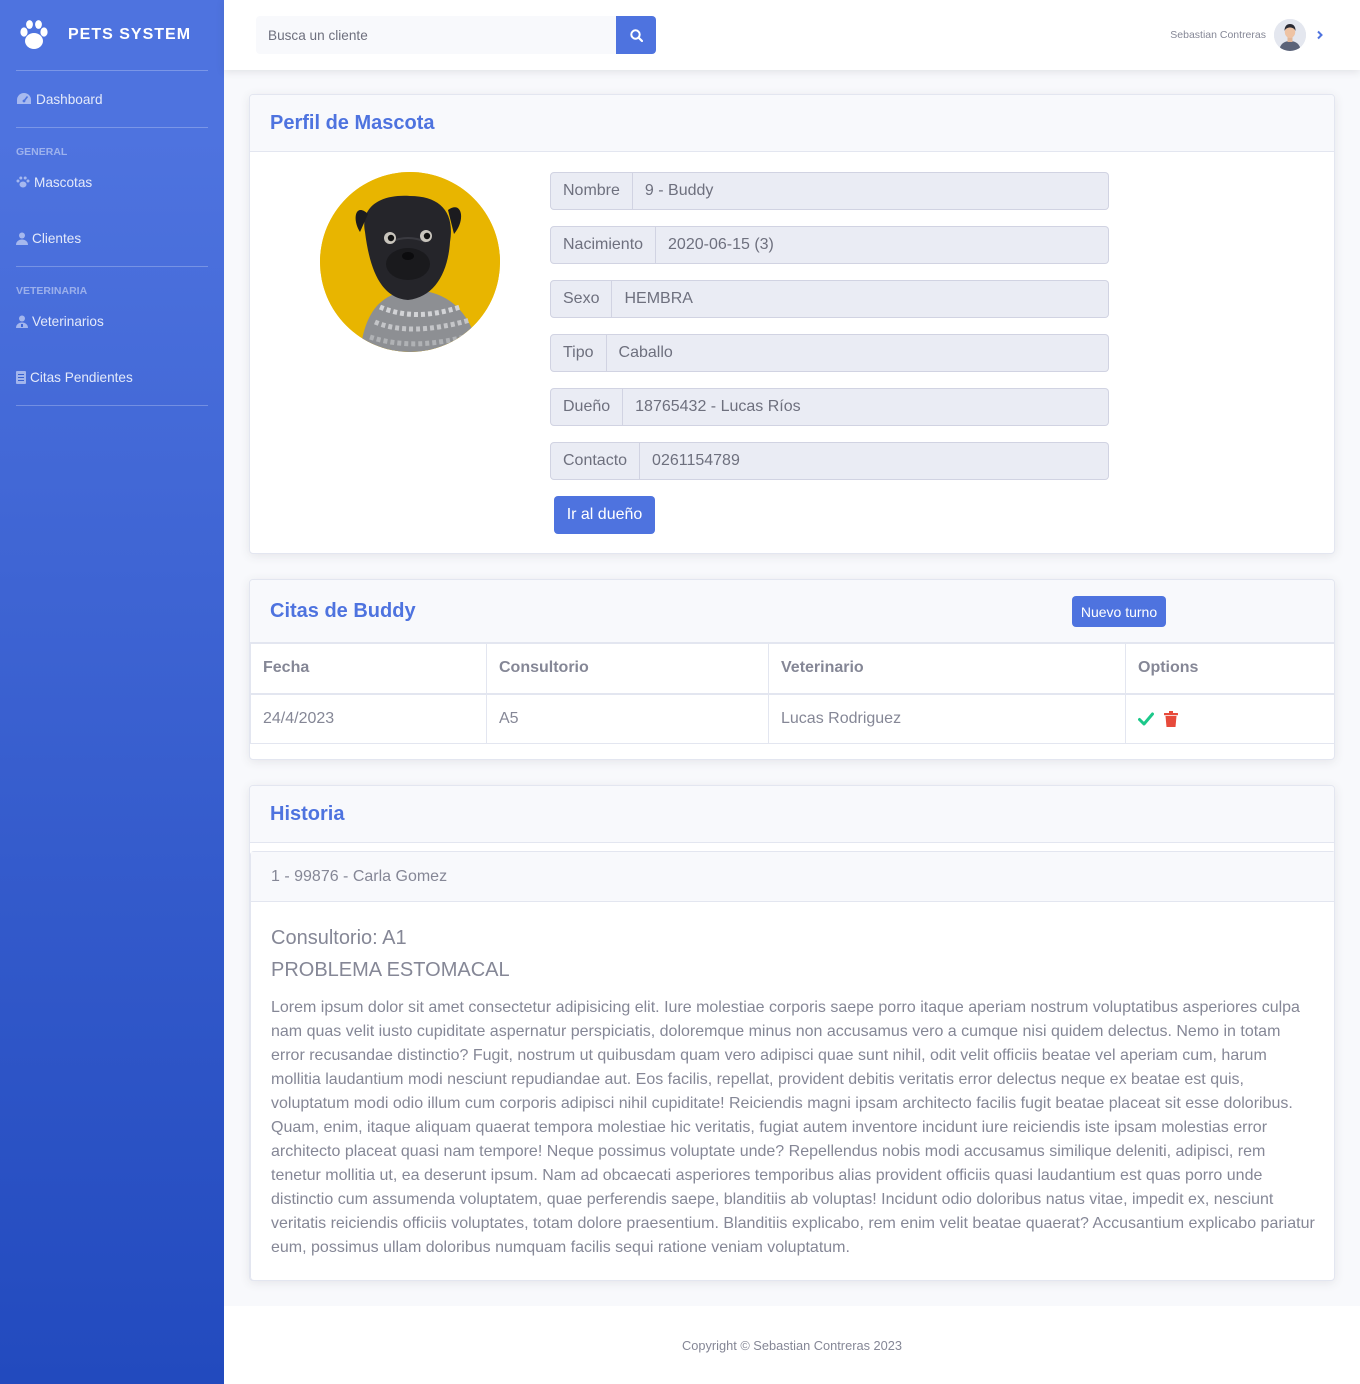  I want to click on field-label: Tipo, so click(578, 353).